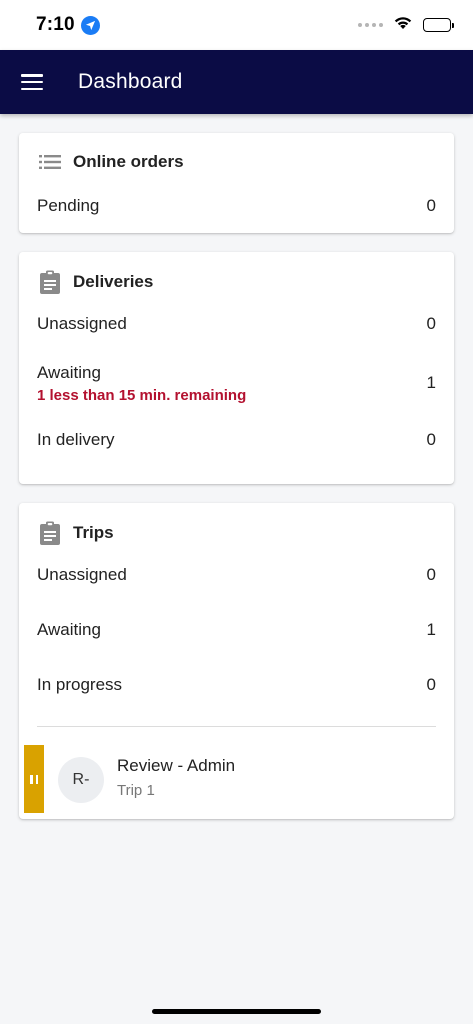 The width and height of the screenshot is (473, 1024). I want to click on wifi-icon, so click(403, 25).